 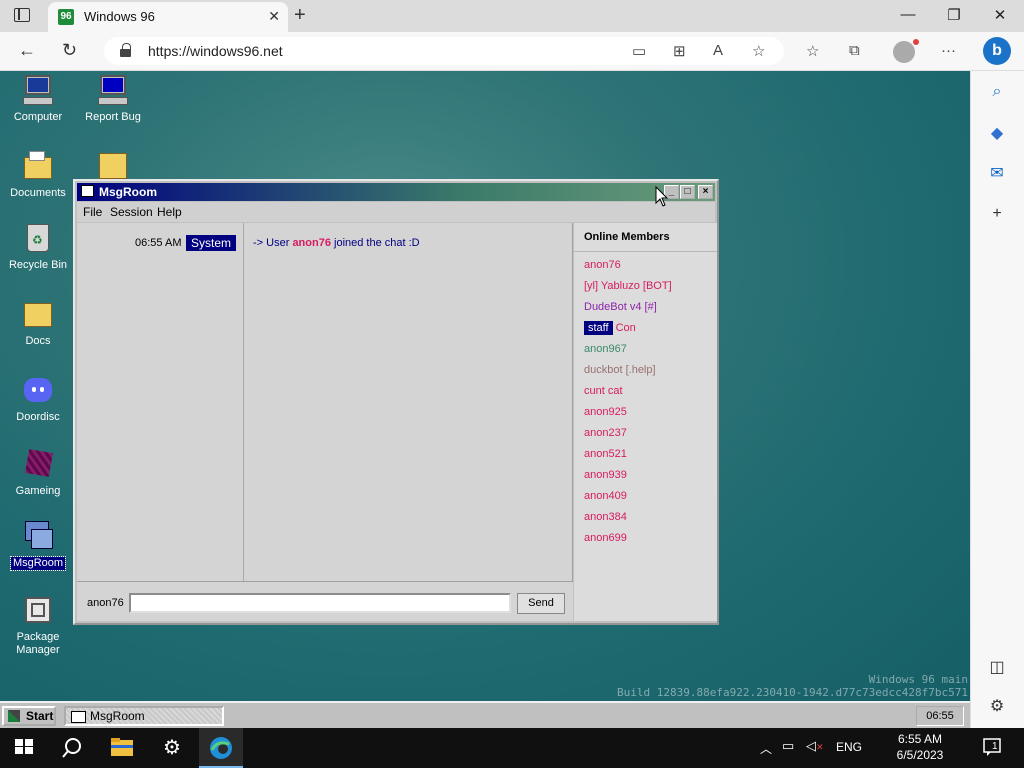 I want to click on folder-icon, so click(x=38, y=314).